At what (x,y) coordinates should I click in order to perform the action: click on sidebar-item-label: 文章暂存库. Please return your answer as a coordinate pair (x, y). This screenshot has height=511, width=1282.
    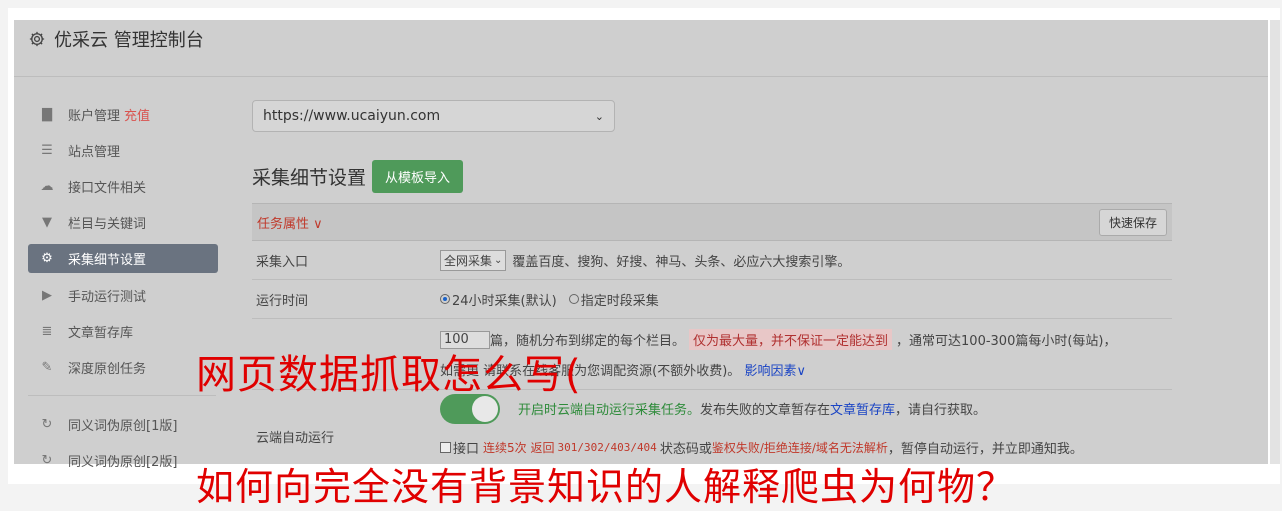
    Looking at the image, I should click on (101, 333).